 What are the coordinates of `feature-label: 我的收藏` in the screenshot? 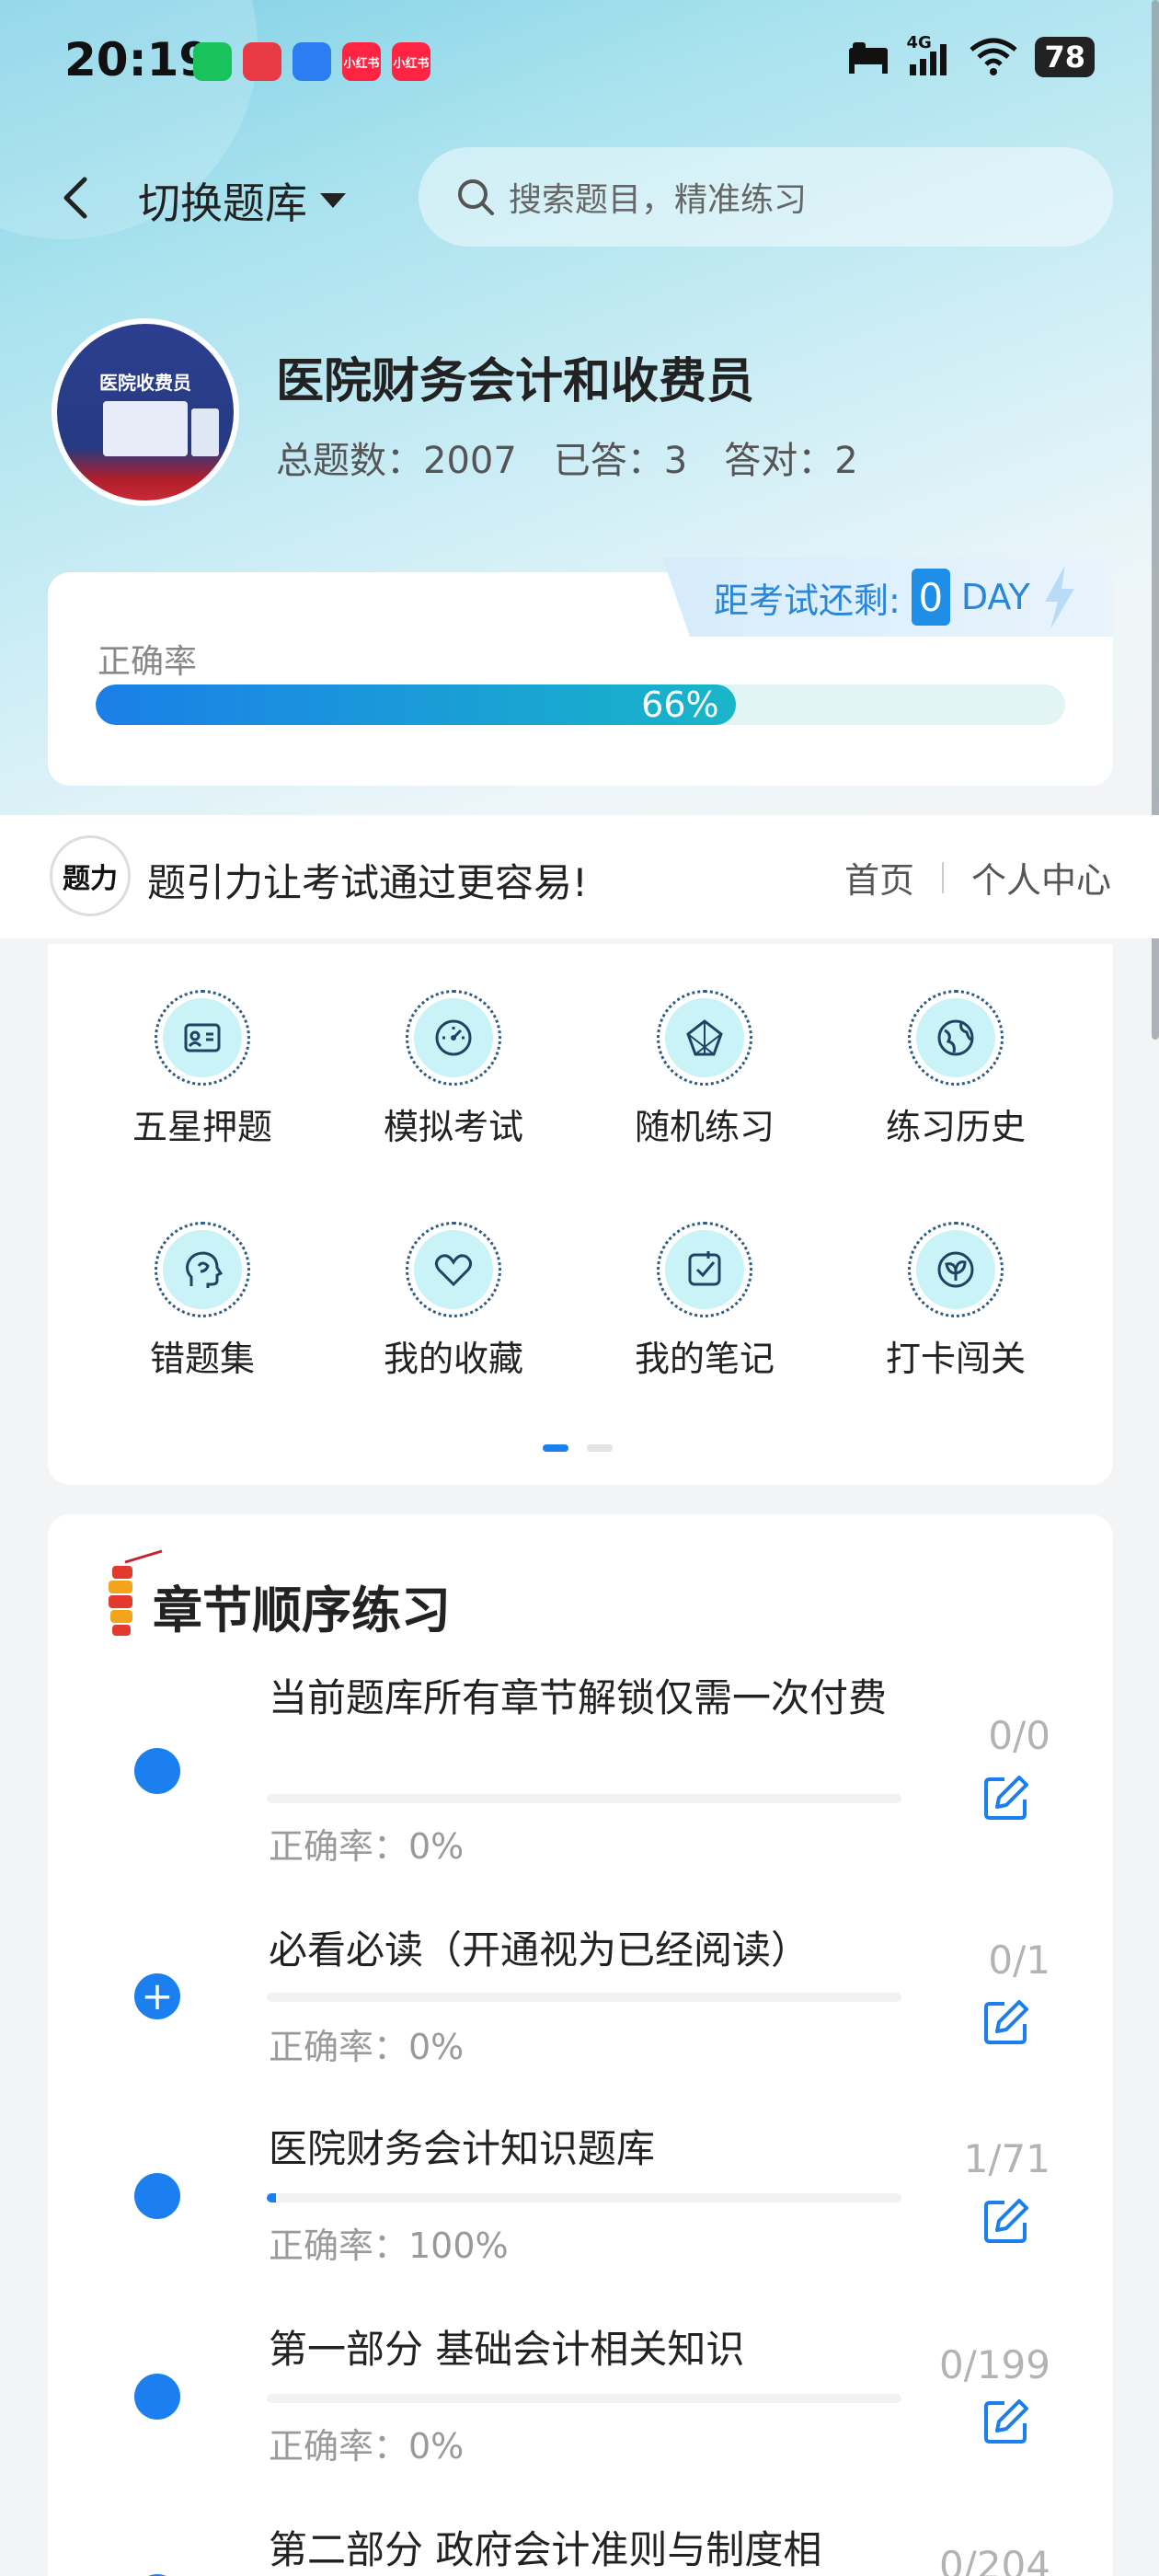 It's located at (453, 1359).